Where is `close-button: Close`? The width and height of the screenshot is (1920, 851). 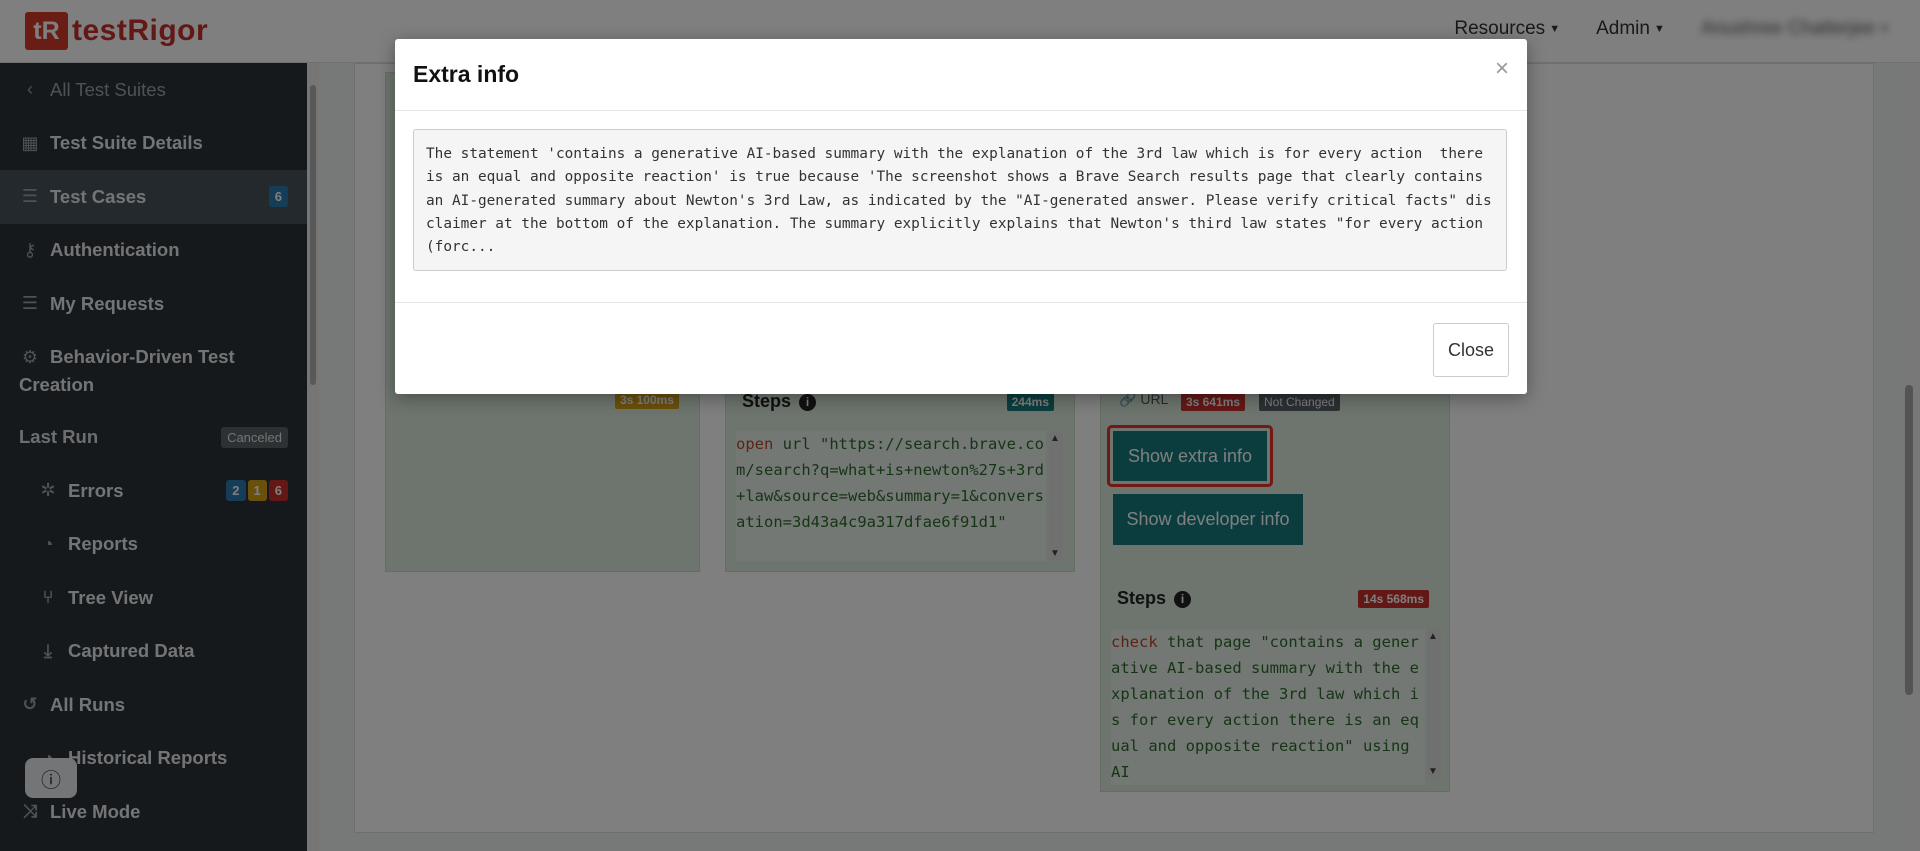 close-button: Close is located at coordinates (1471, 350).